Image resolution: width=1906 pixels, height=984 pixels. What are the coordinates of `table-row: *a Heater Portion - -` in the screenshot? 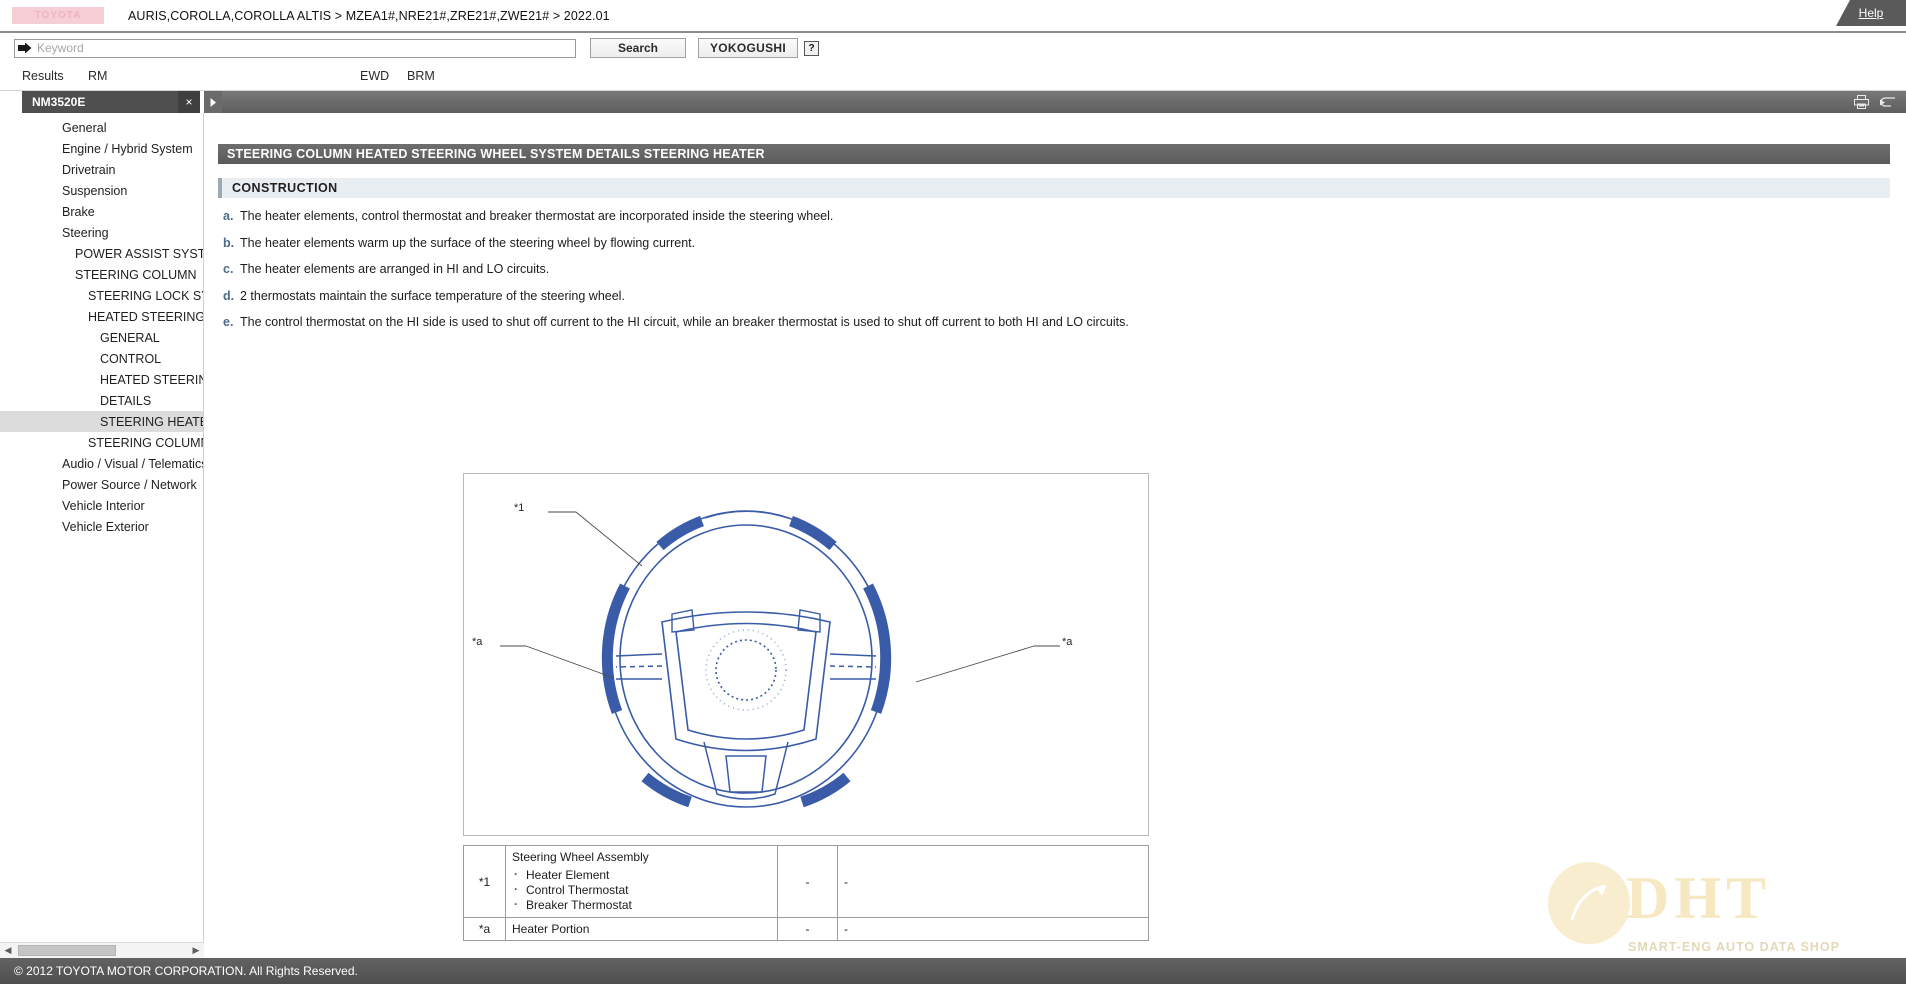 It's located at (806, 929).